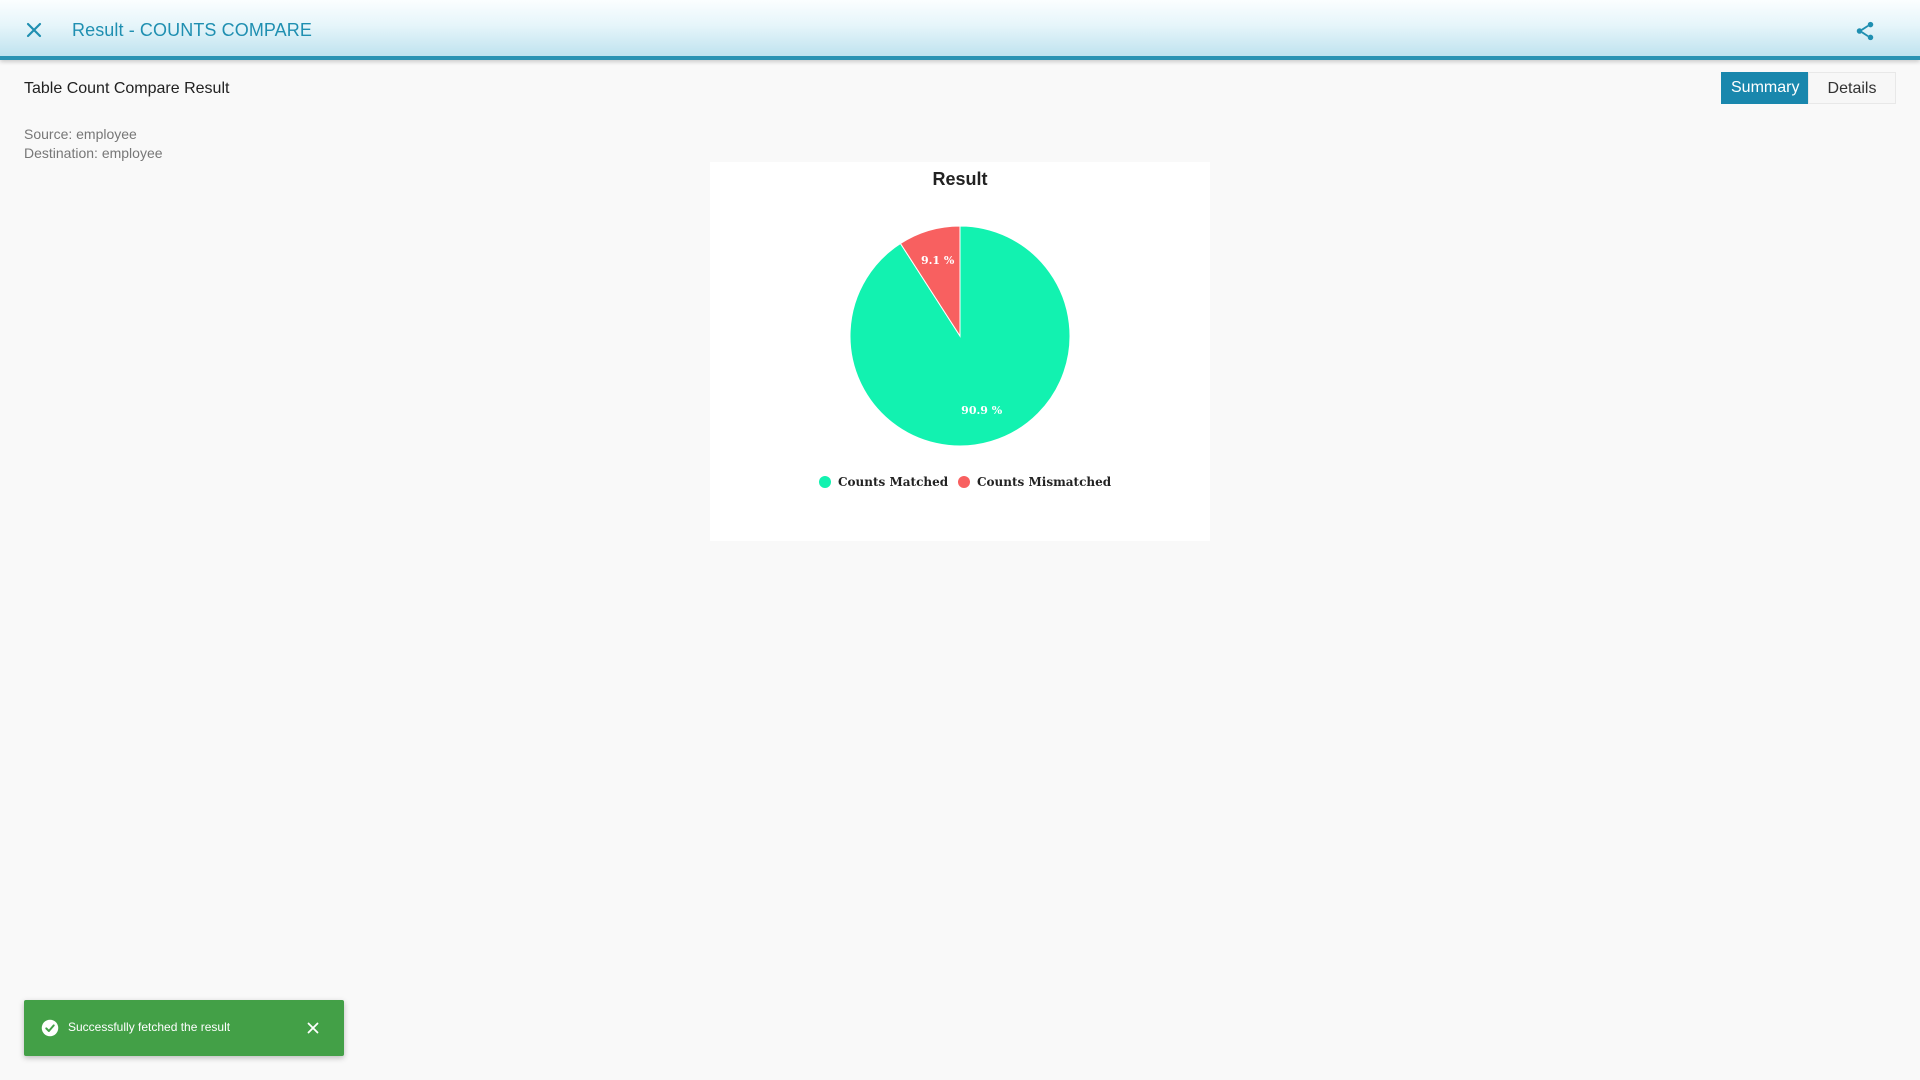  I want to click on source-label: Source: employee, so click(80, 134).